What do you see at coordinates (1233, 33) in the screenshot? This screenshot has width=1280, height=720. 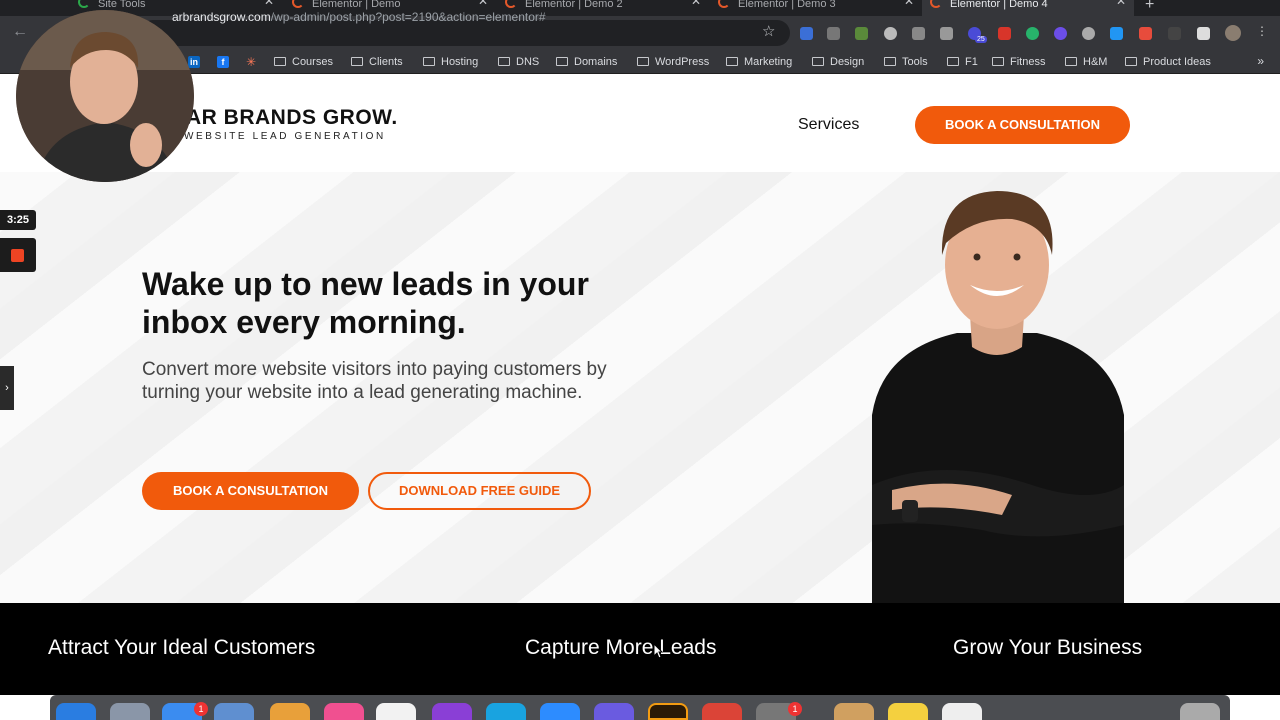 I see `profile-avatar` at bounding box center [1233, 33].